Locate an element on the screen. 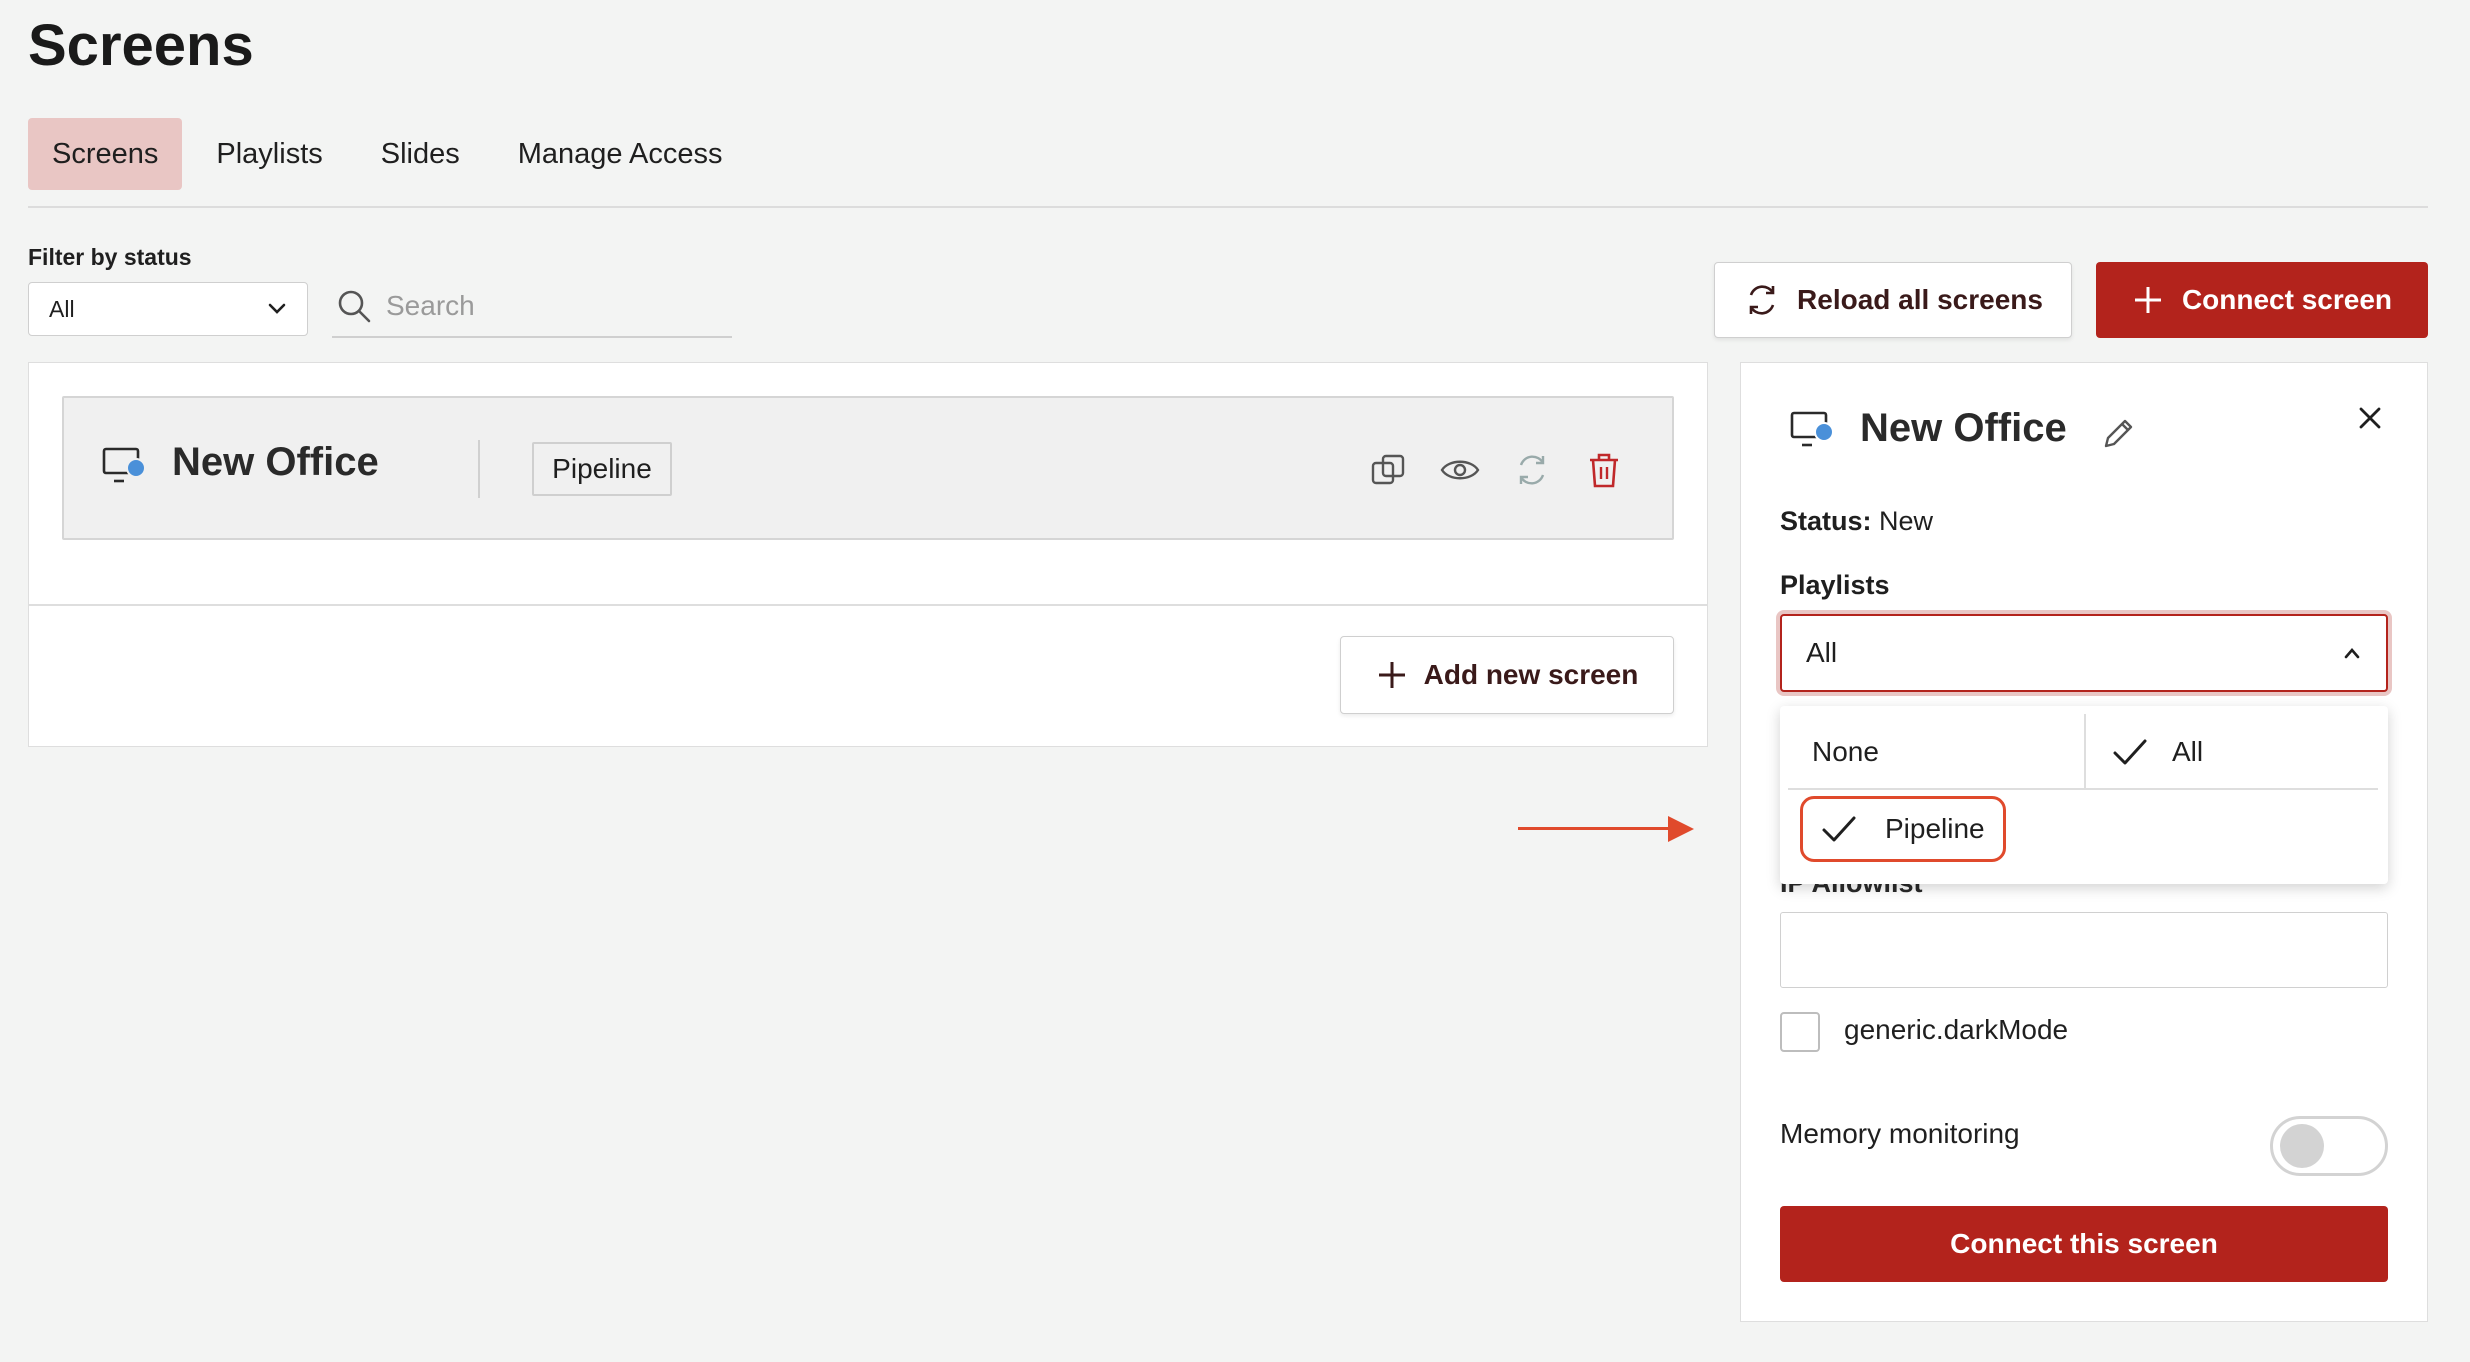 This screenshot has width=2470, height=1362. dark-mode-checkbox is located at coordinates (1800, 1032).